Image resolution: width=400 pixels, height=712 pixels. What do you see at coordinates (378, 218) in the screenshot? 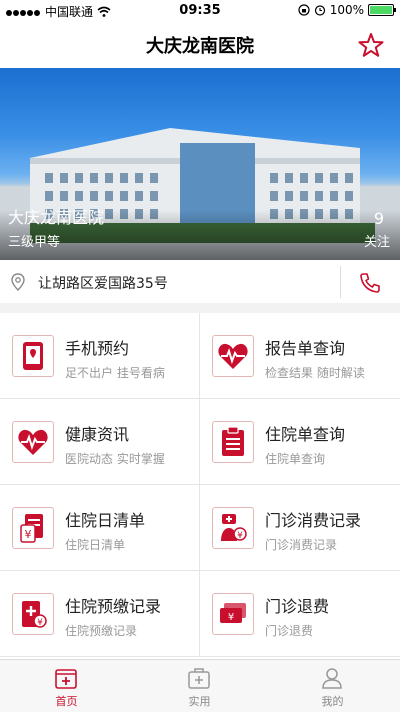
I see `follow-count: 9` at bounding box center [378, 218].